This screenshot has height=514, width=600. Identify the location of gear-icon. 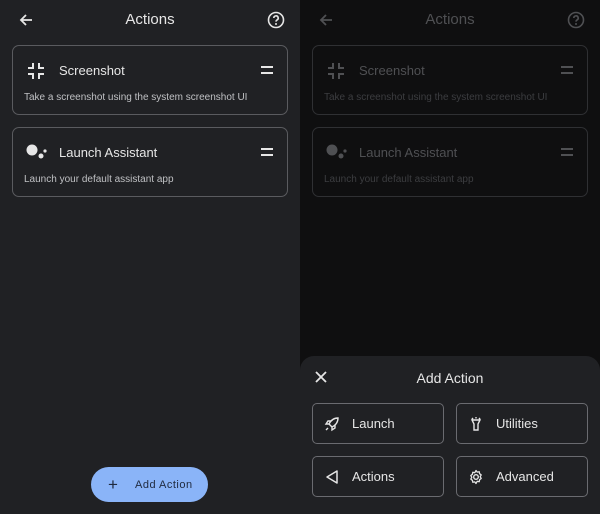
(476, 477).